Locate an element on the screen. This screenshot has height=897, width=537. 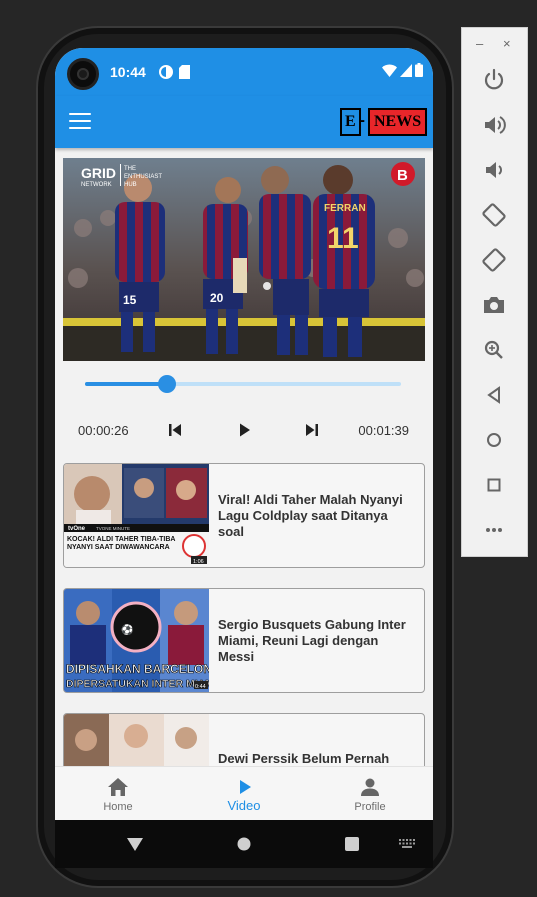
slider-progress is located at coordinates (126, 384).